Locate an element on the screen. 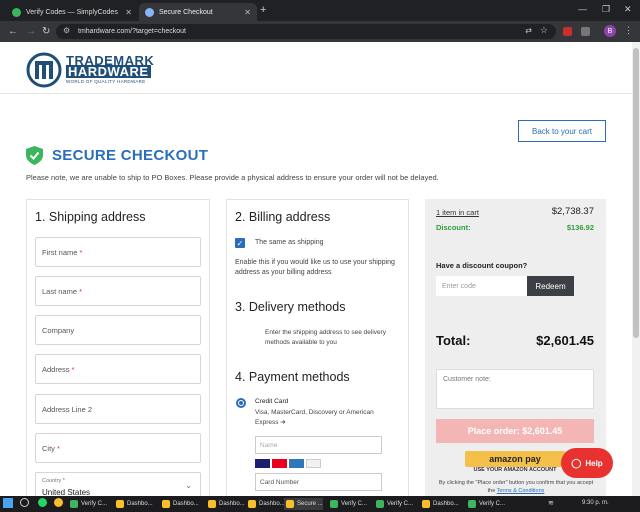 The width and height of the screenshot is (640, 512). required-mark: * is located at coordinates (58, 448).